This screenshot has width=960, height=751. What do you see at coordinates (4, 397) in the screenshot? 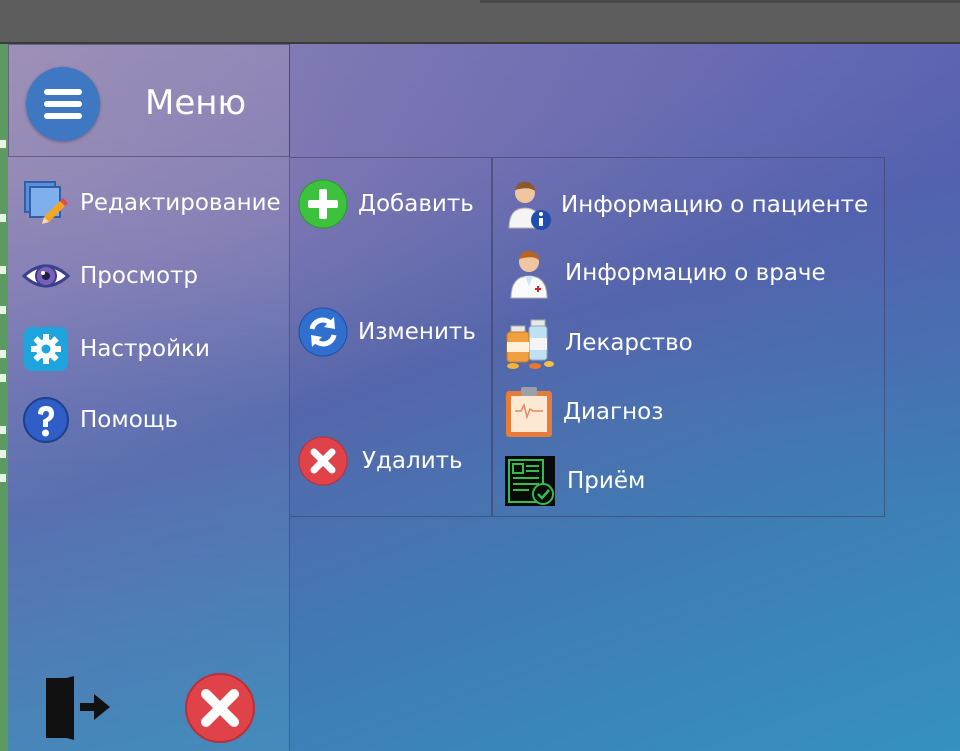
I see `background-window-edge` at bounding box center [4, 397].